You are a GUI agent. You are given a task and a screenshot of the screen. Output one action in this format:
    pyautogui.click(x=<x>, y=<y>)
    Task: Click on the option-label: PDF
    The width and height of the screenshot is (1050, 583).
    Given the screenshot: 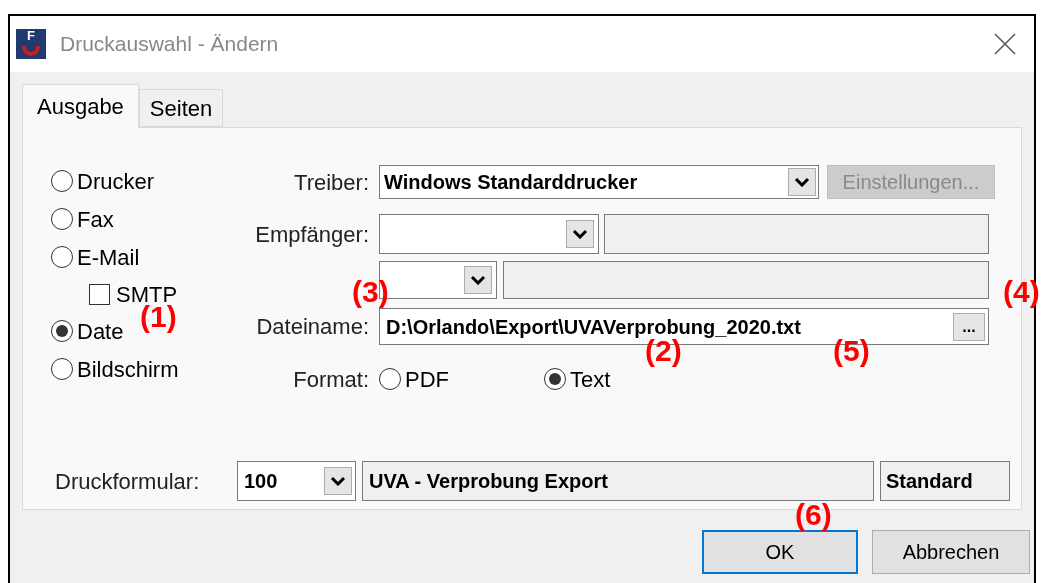 What is the action you would take?
    pyautogui.click(x=427, y=379)
    